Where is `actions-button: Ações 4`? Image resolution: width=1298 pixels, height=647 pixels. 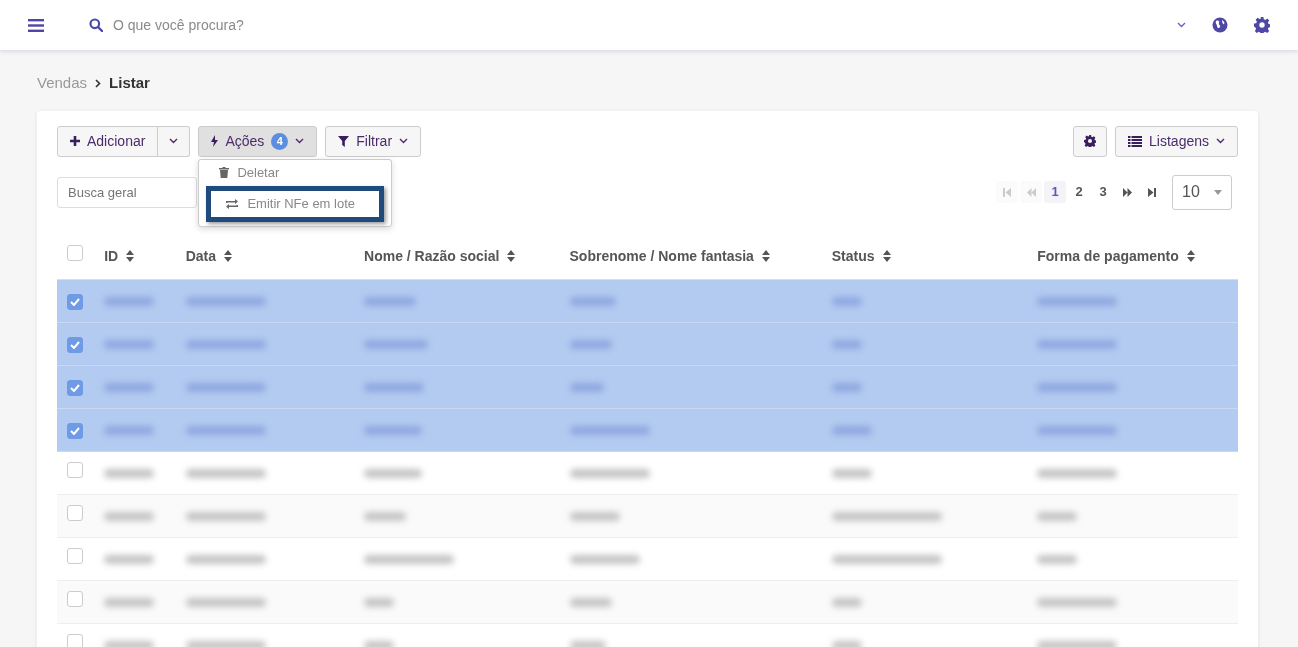 actions-button: Ações 4 is located at coordinates (258, 141).